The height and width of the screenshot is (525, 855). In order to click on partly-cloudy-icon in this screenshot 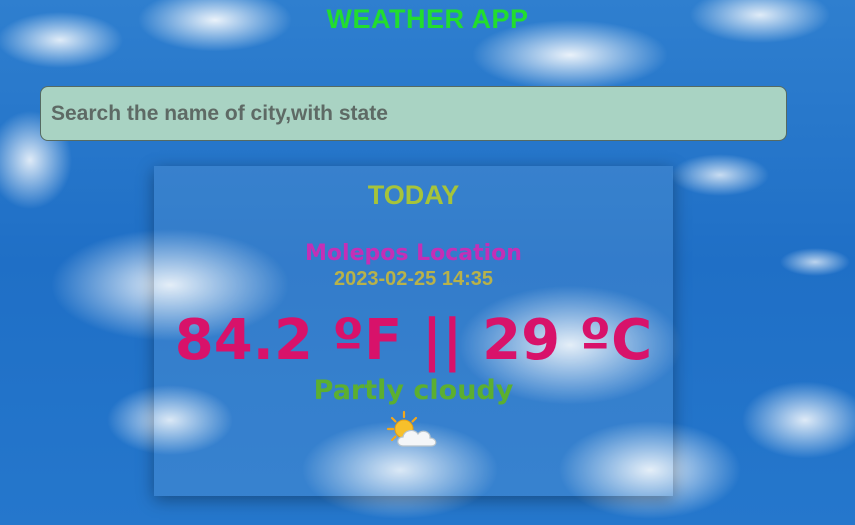, I will do `click(411, 428)`.